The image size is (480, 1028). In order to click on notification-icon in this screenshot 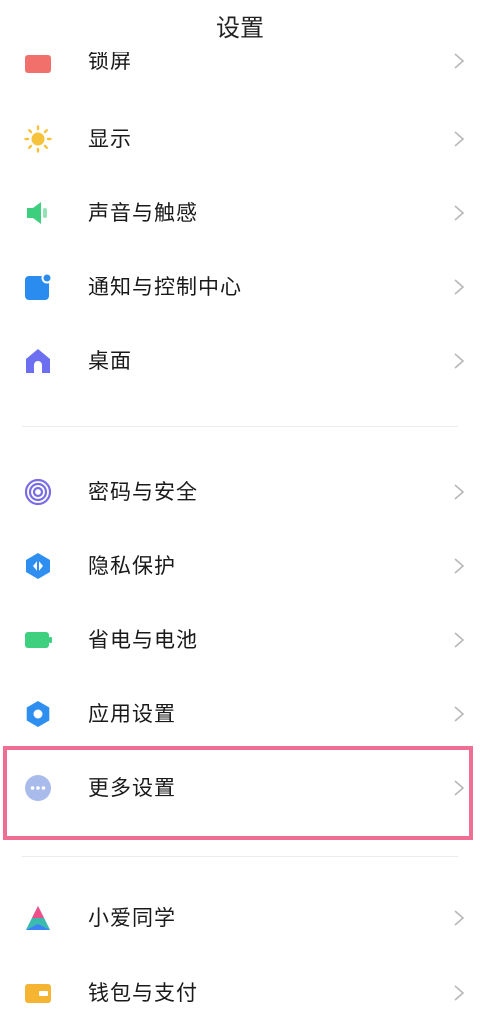, I will do `click(38, 286)`.